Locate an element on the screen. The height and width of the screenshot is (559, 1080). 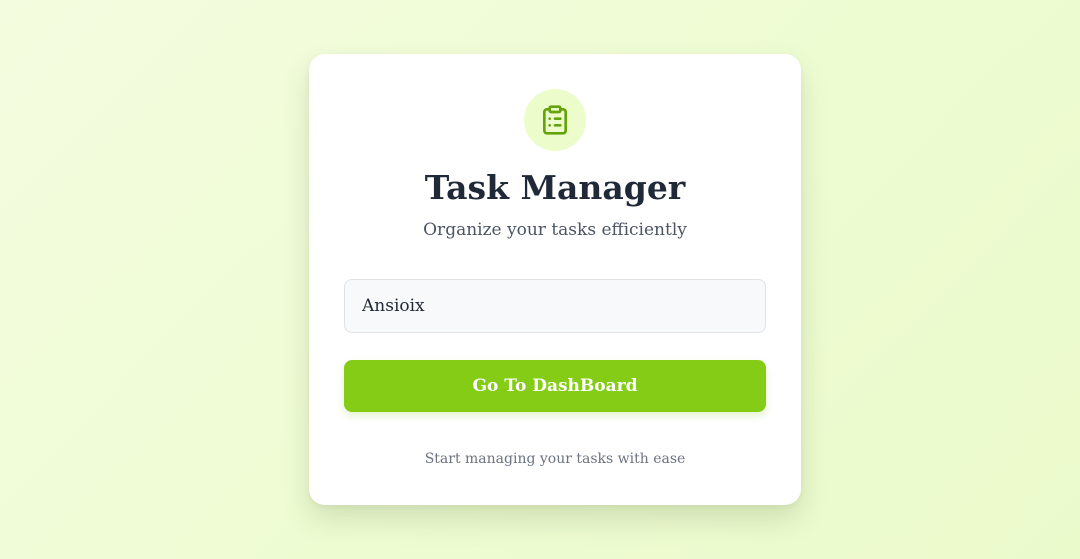
page-subtitle: Organize your tasks efficiently is located at coordinates (555, 230).